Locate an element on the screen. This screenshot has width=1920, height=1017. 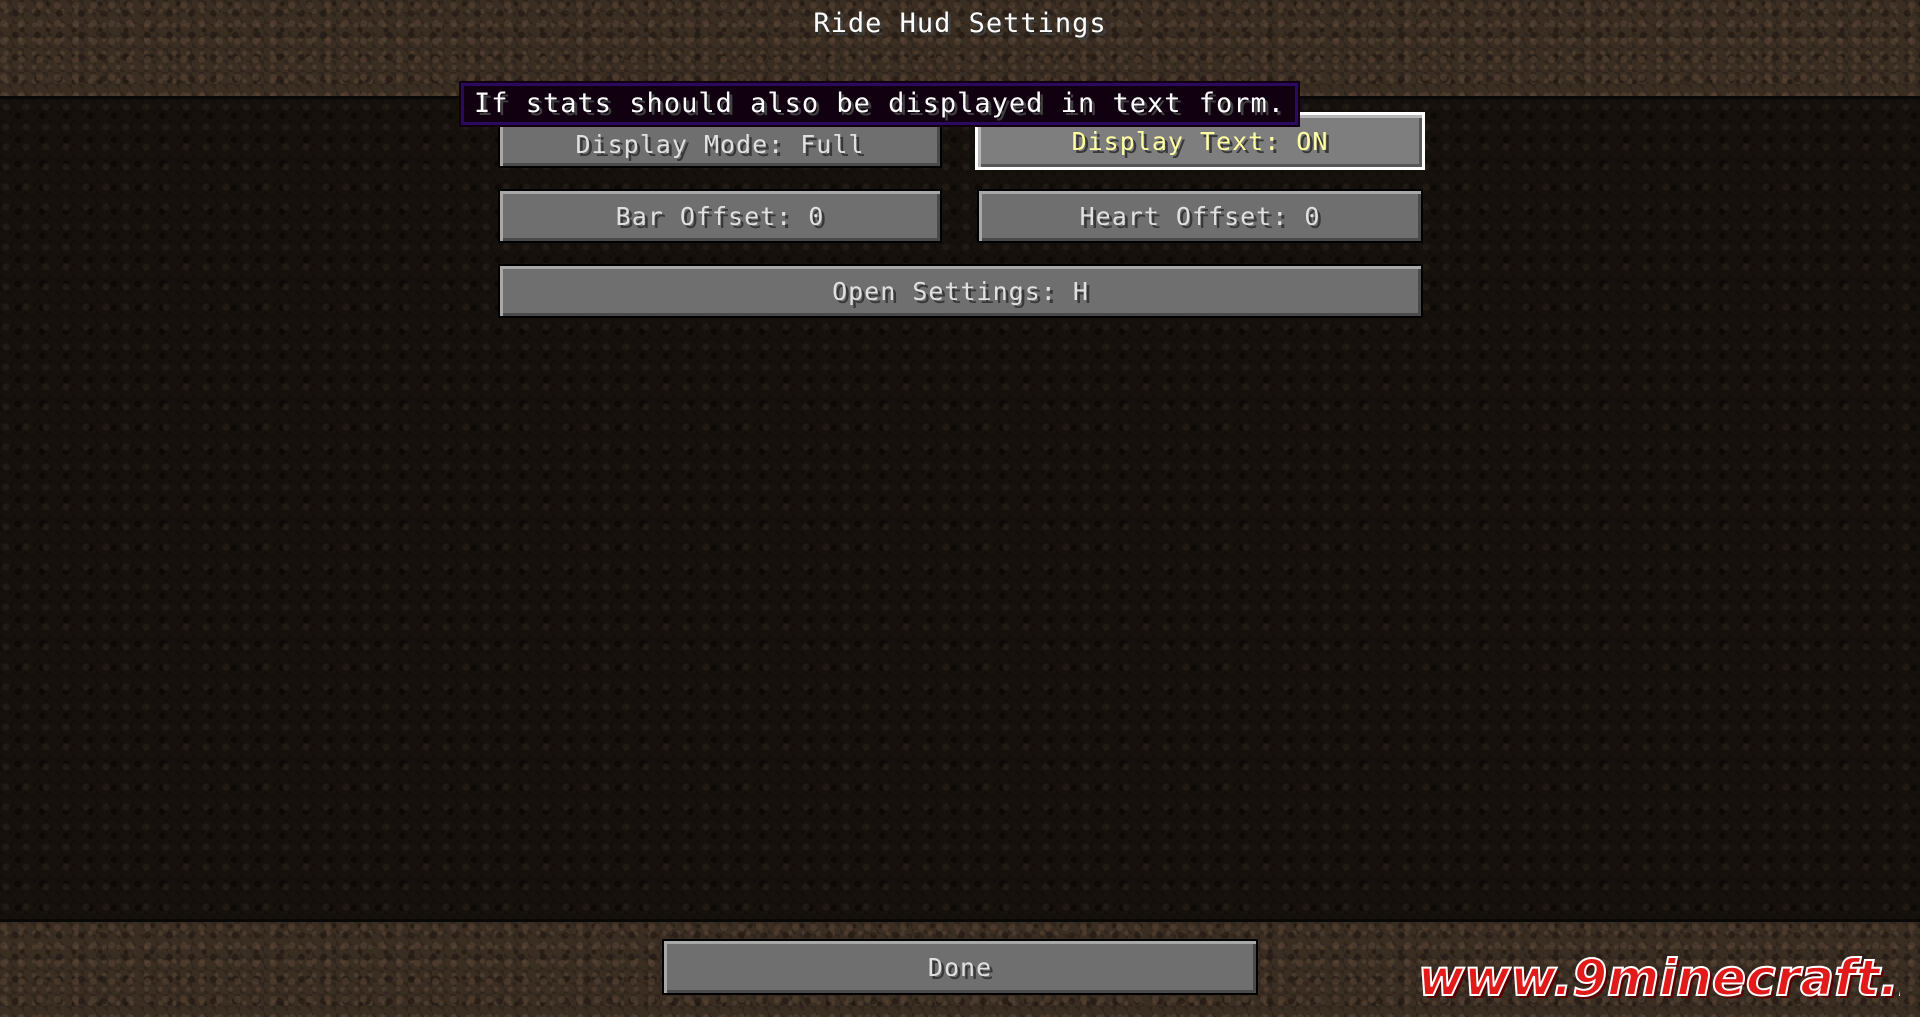
bar-offset-button: Bar Offset: 0 is located at coordinates (720, 216).